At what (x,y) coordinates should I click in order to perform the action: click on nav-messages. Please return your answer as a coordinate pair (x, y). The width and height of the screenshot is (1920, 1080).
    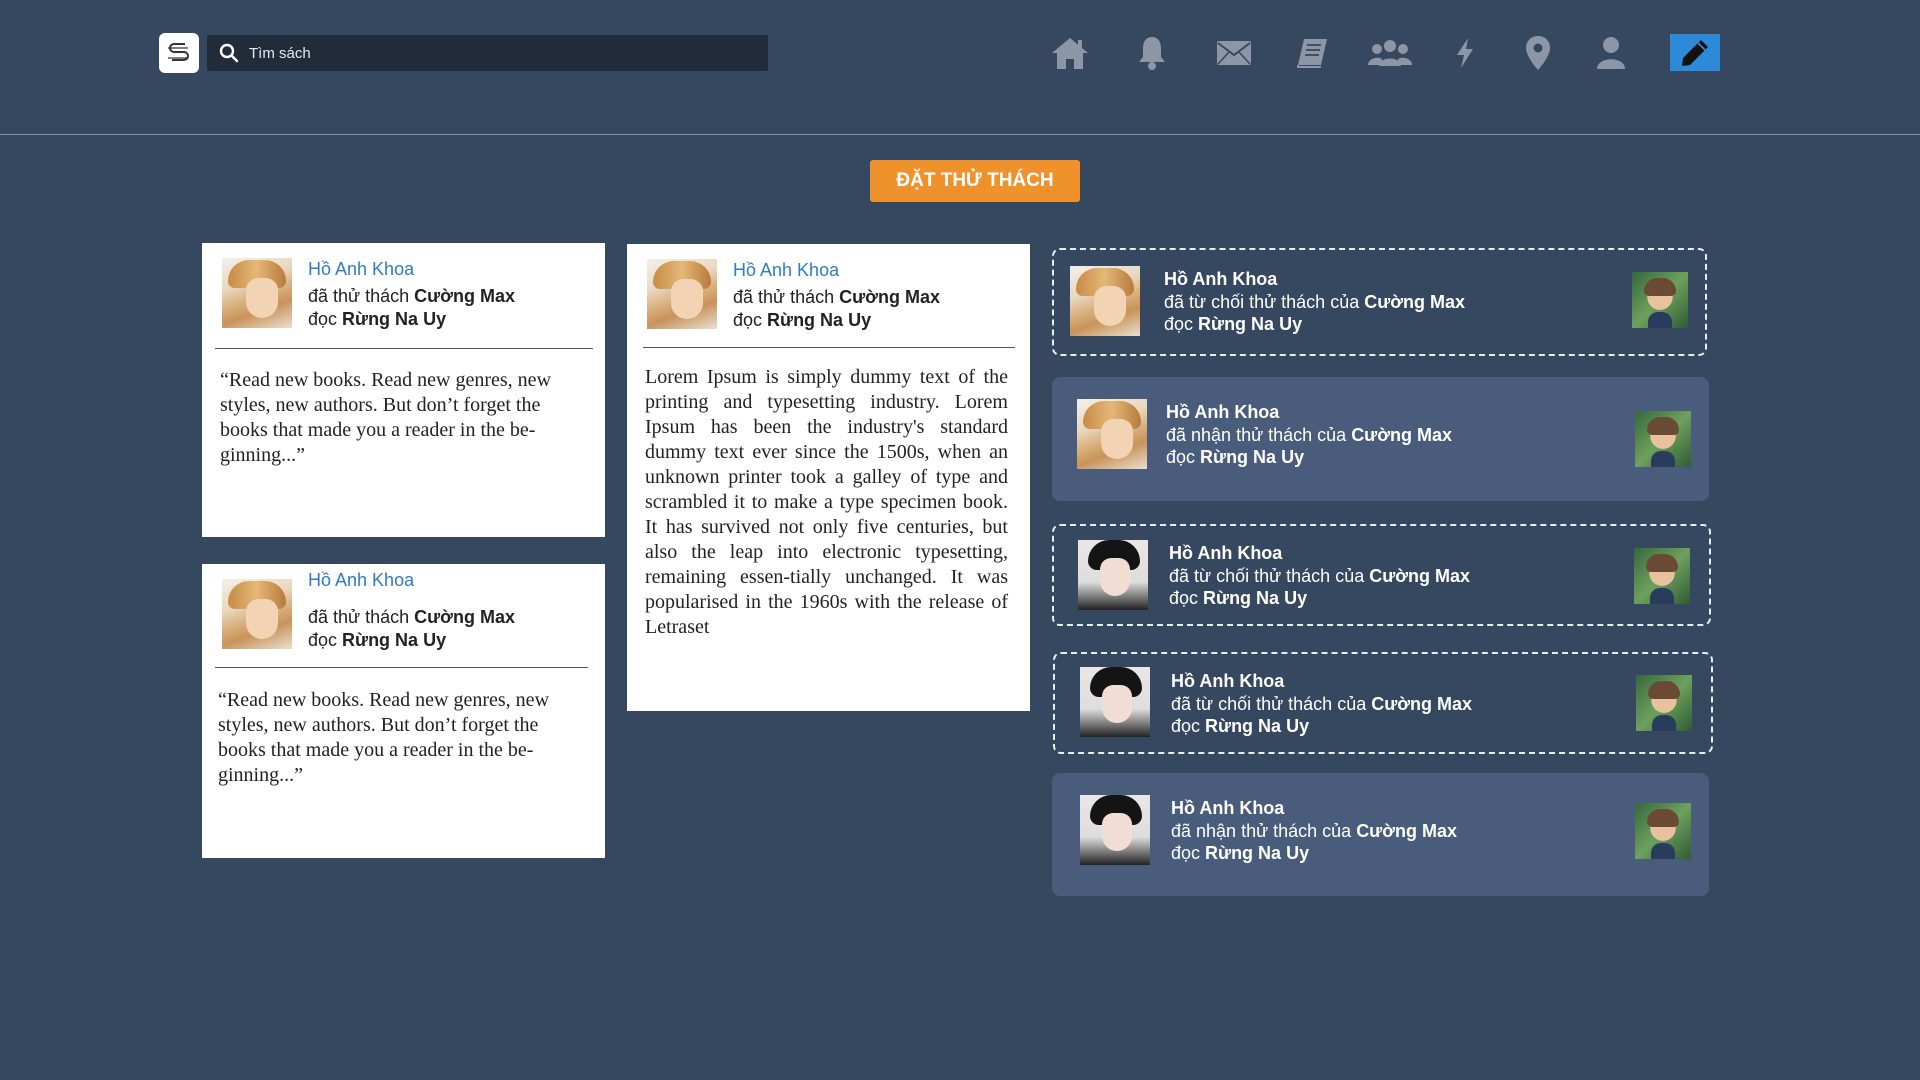
    Looking at the image, I should click on (1234, 53).